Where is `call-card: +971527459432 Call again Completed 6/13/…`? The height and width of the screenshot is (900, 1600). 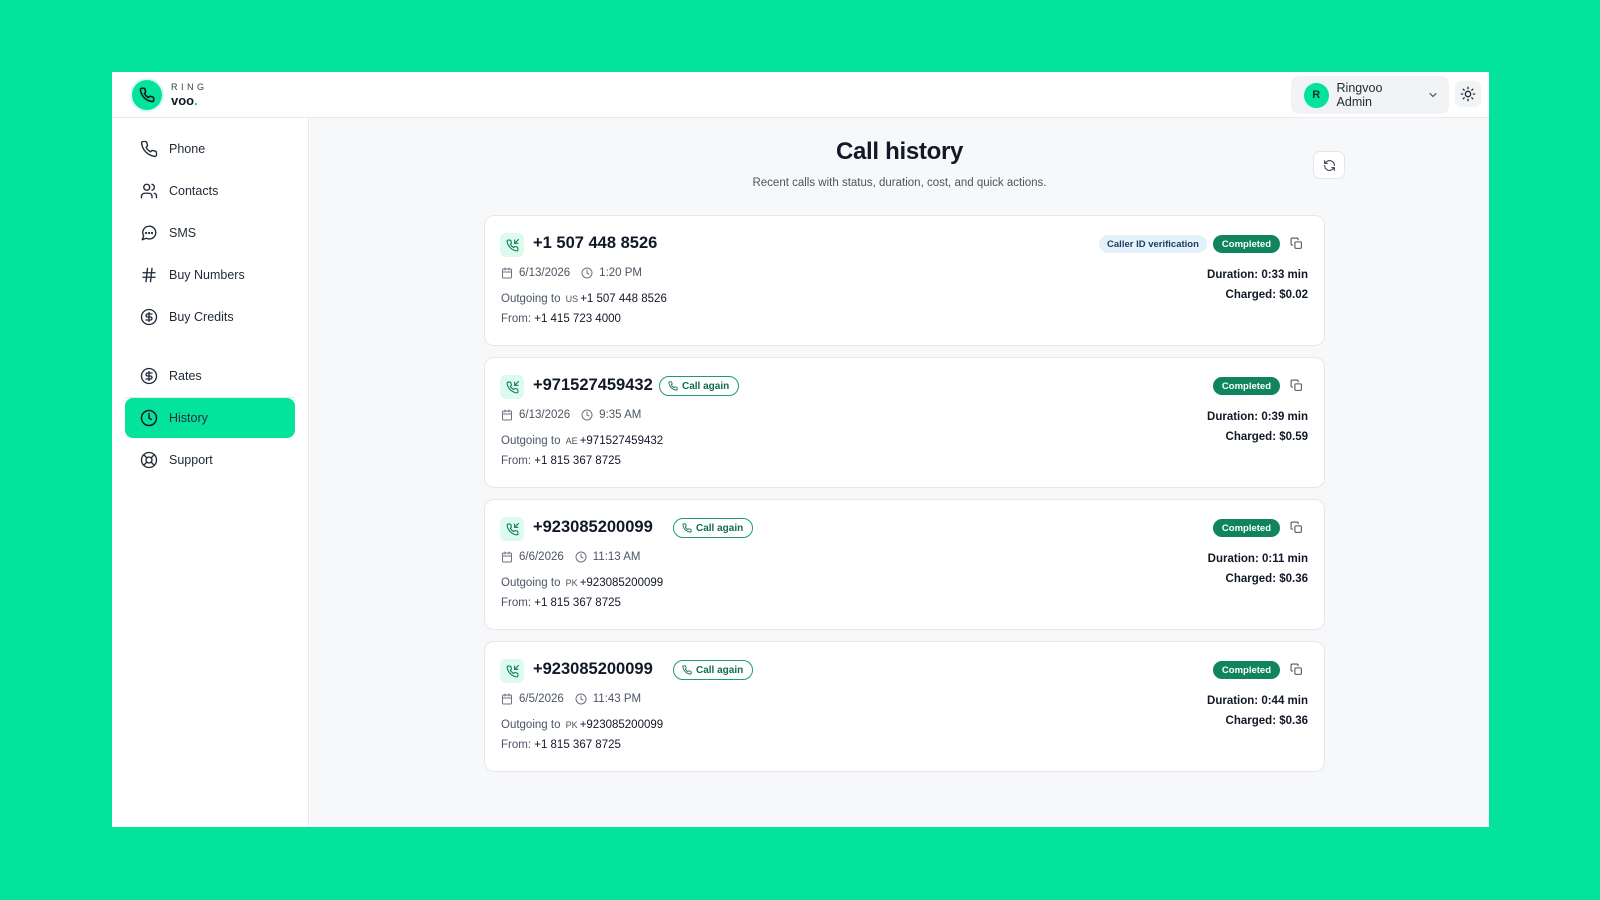 call-card: +971527459432 Call again Completed 6/13/… is located at coordinates (904, 422).